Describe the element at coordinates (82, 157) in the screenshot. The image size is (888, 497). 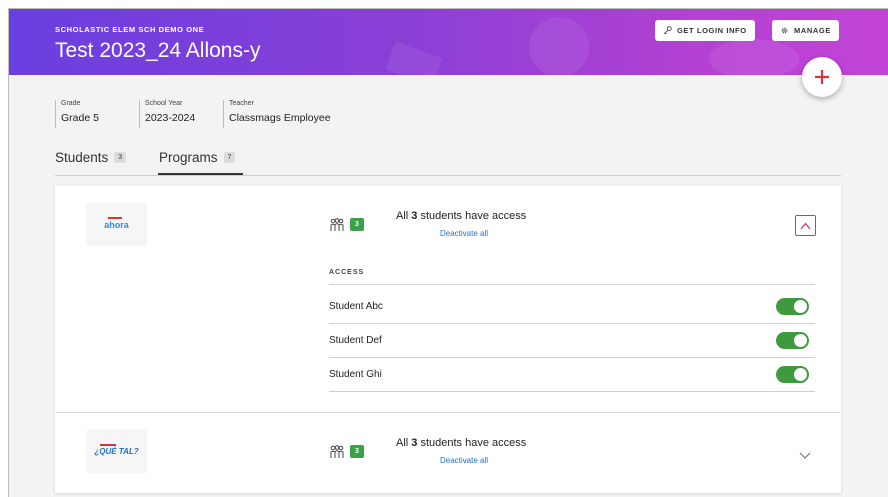
I see `tab-students-label: Students` at that location.